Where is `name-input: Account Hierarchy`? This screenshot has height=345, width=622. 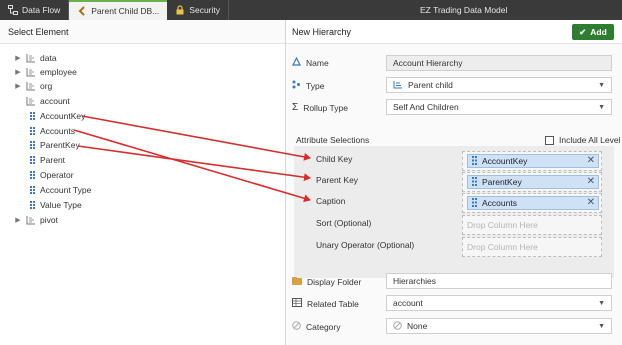 name-input: Account Hierarchy is located at coordinates (499, 63).